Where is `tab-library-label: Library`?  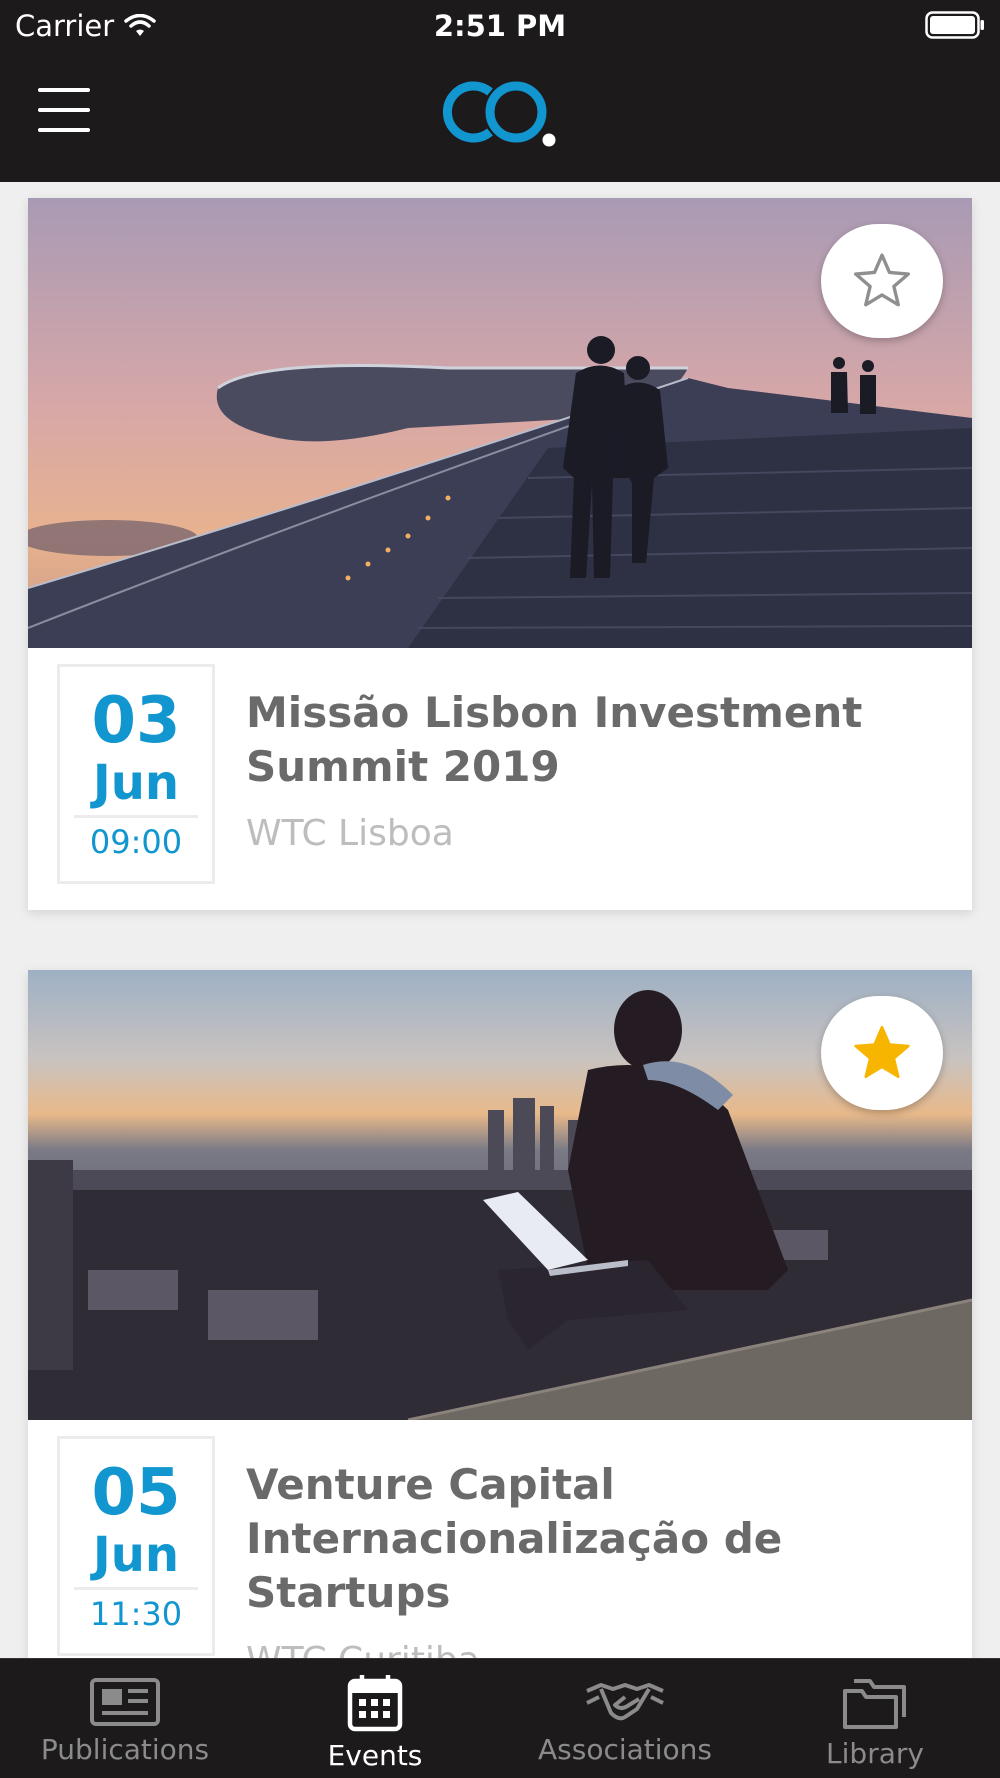
tab-library-label: Library is located at coordinates (875, 1753).